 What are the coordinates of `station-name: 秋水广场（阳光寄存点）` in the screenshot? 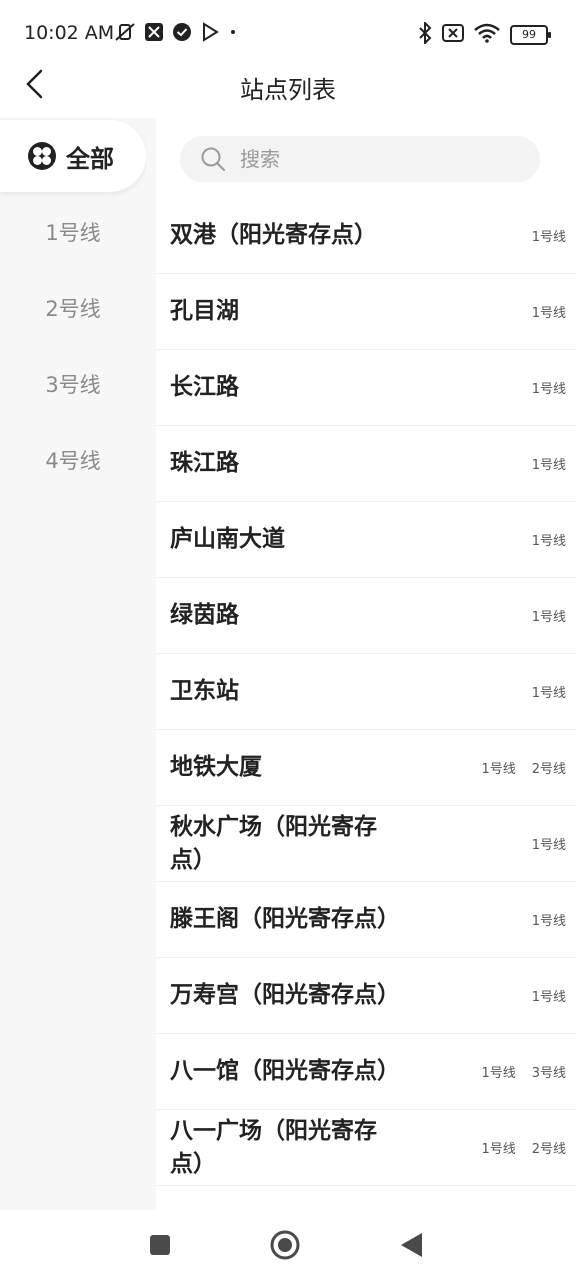 It's located at (273, 843).